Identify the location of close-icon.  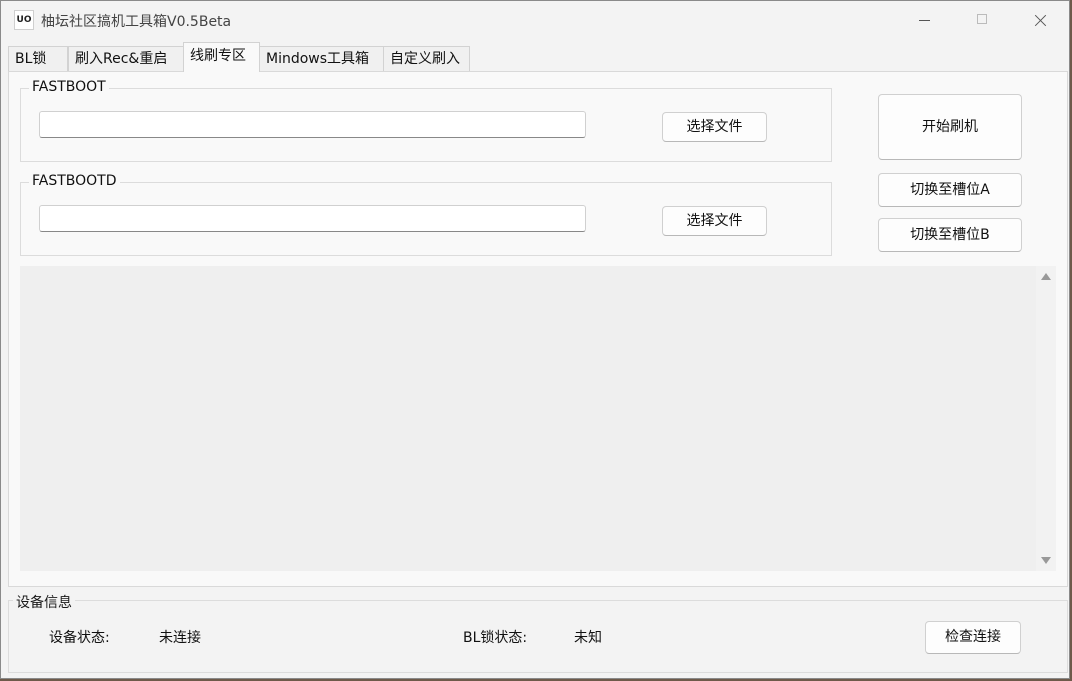
(1040, 20).